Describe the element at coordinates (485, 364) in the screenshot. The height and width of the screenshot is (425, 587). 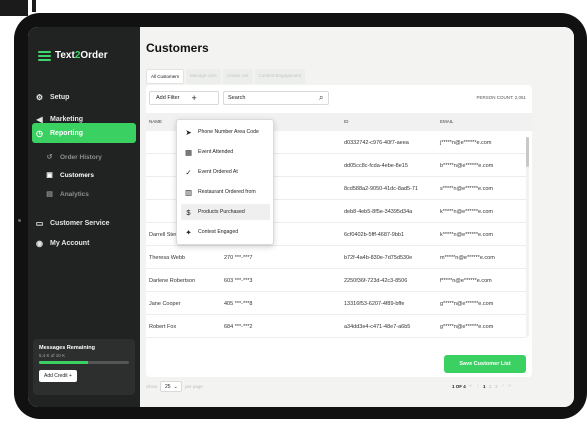
I see `save-customer-list-button: Save Customer List` at that location.